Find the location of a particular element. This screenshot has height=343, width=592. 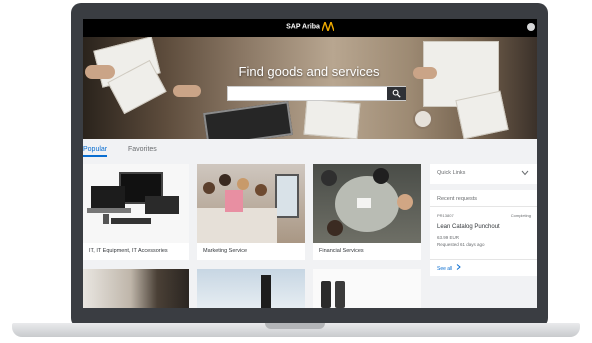

search-icon is located at coordinates (396, 93).